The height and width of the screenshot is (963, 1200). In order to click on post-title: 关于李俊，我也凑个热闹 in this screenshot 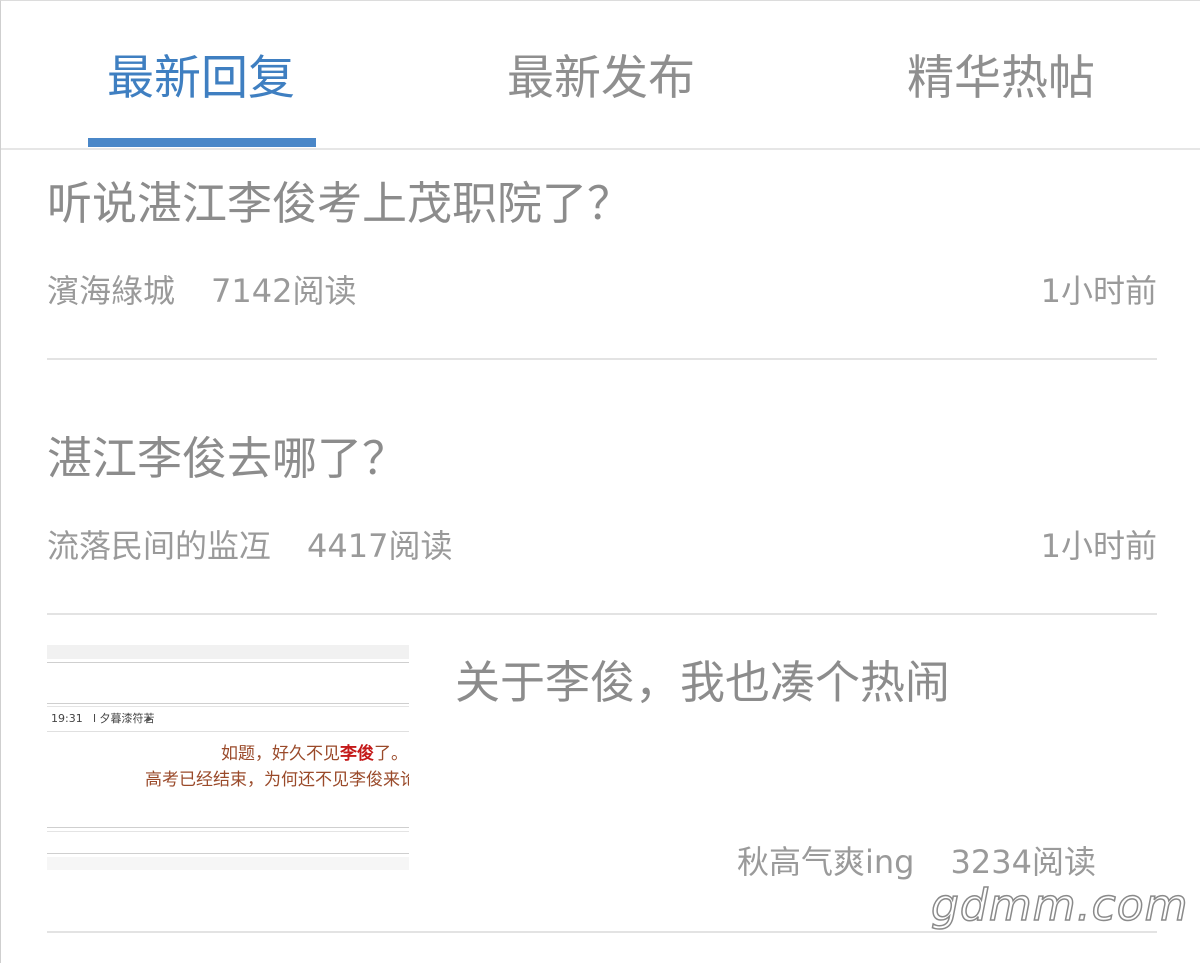, I will do `click(702, 683)`.